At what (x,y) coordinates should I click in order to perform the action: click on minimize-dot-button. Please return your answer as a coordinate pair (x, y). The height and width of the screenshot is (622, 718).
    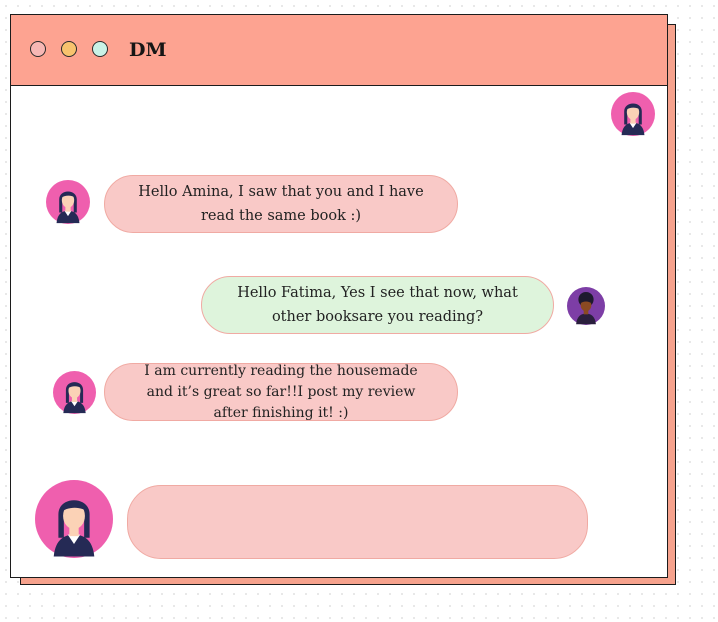
    Looking at the image, I should click on (69, 49).